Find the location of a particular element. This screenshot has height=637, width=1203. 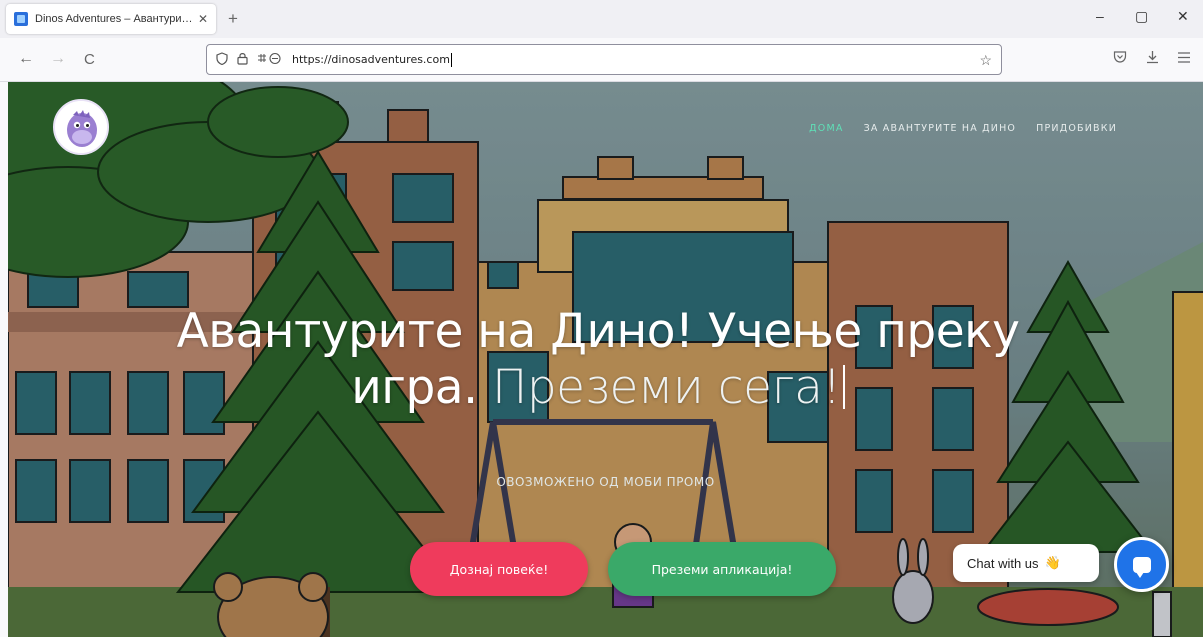

chat-bubble-icon is located at coordinates (1141, 567).